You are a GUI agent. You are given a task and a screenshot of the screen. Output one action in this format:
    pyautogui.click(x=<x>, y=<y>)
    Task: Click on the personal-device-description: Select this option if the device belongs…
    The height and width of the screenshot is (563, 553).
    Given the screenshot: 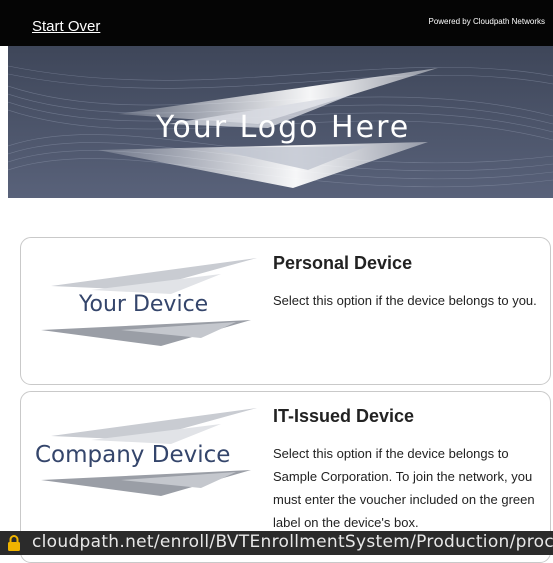 What is the action you would take?
    pyautogui.click(x=405, y=300)
    